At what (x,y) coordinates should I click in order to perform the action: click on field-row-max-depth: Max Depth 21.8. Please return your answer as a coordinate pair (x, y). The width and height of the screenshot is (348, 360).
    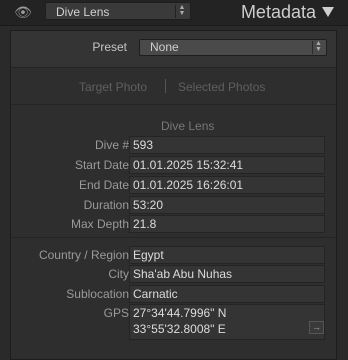
    Looking at the image, I should click on (173, 224).